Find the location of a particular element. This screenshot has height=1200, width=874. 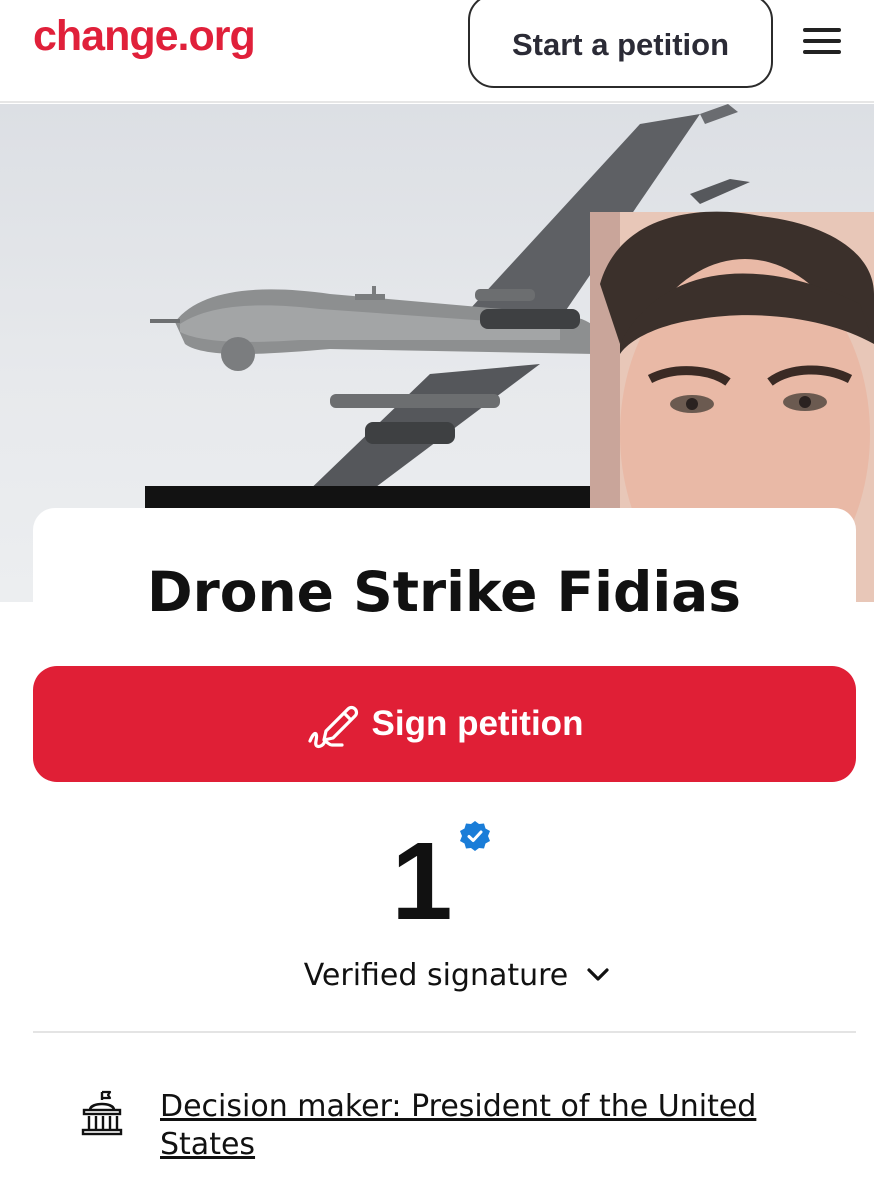

verified-signature-toggle: Verified signature is located at coordinates (437, 975).